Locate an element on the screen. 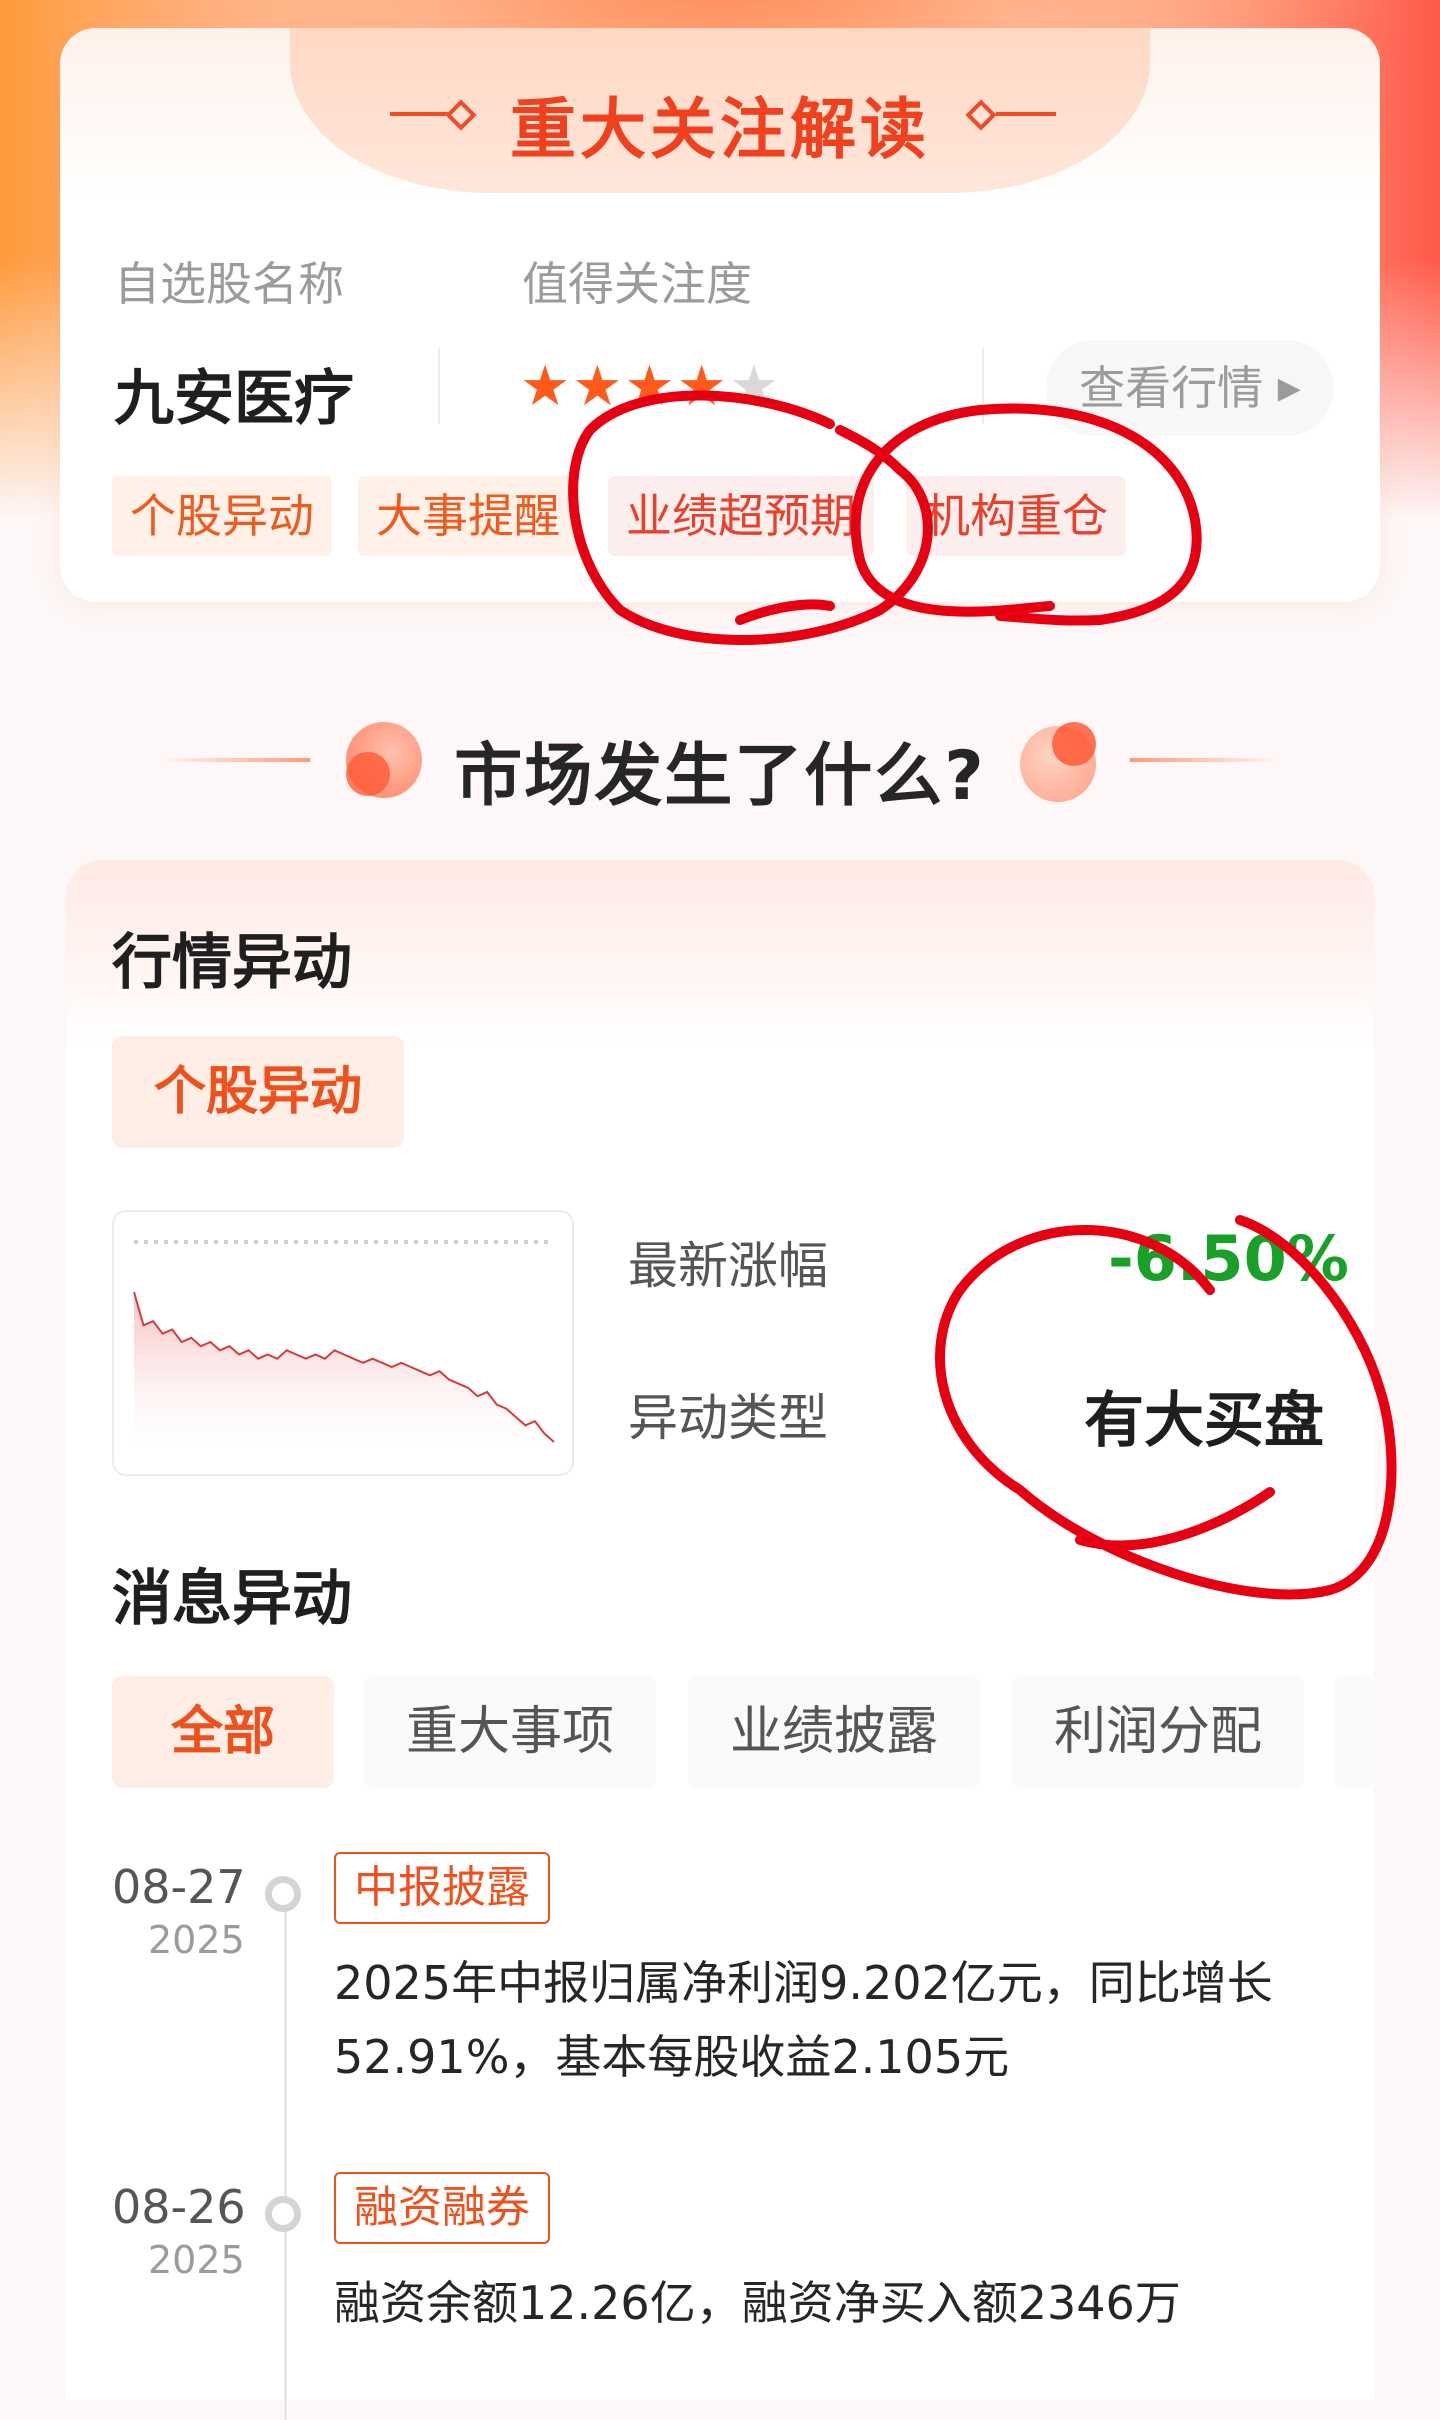 The height and width of the screenshot is (2420, 1440). market-subtag: 个股异动 is located at coordinates (258, 1092).